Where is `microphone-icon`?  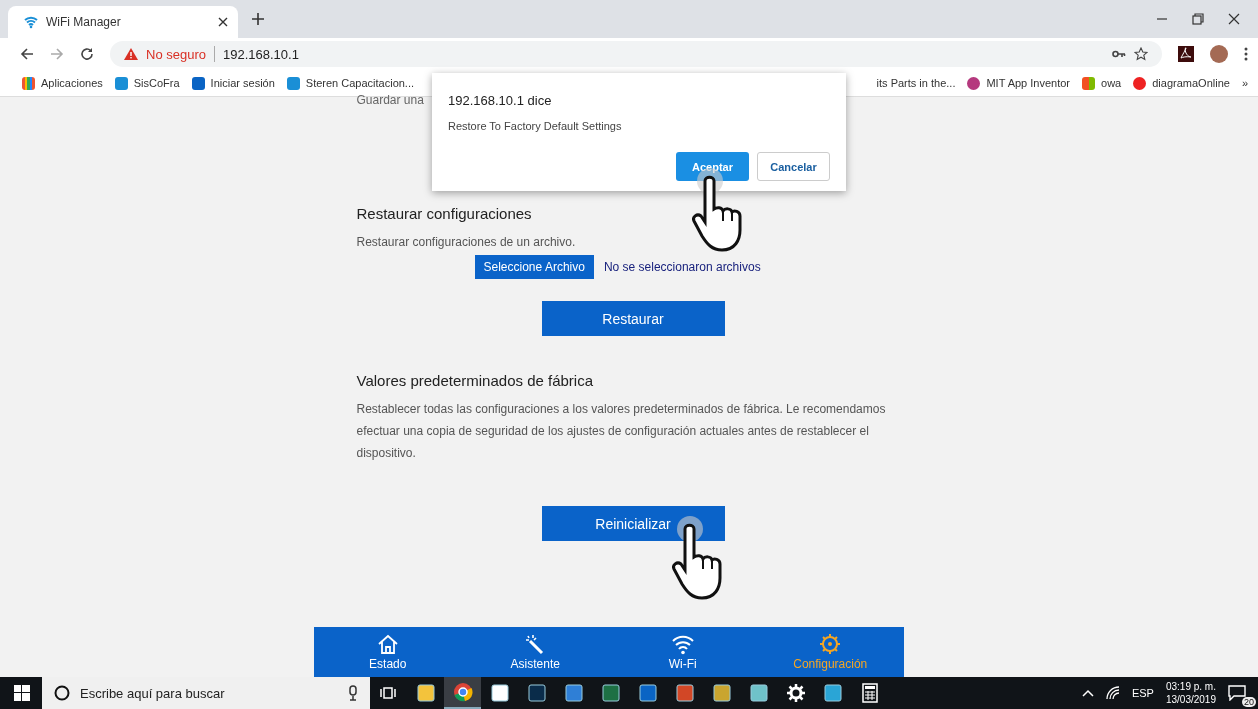
microphone-icon is located at coordinates (353, 693).